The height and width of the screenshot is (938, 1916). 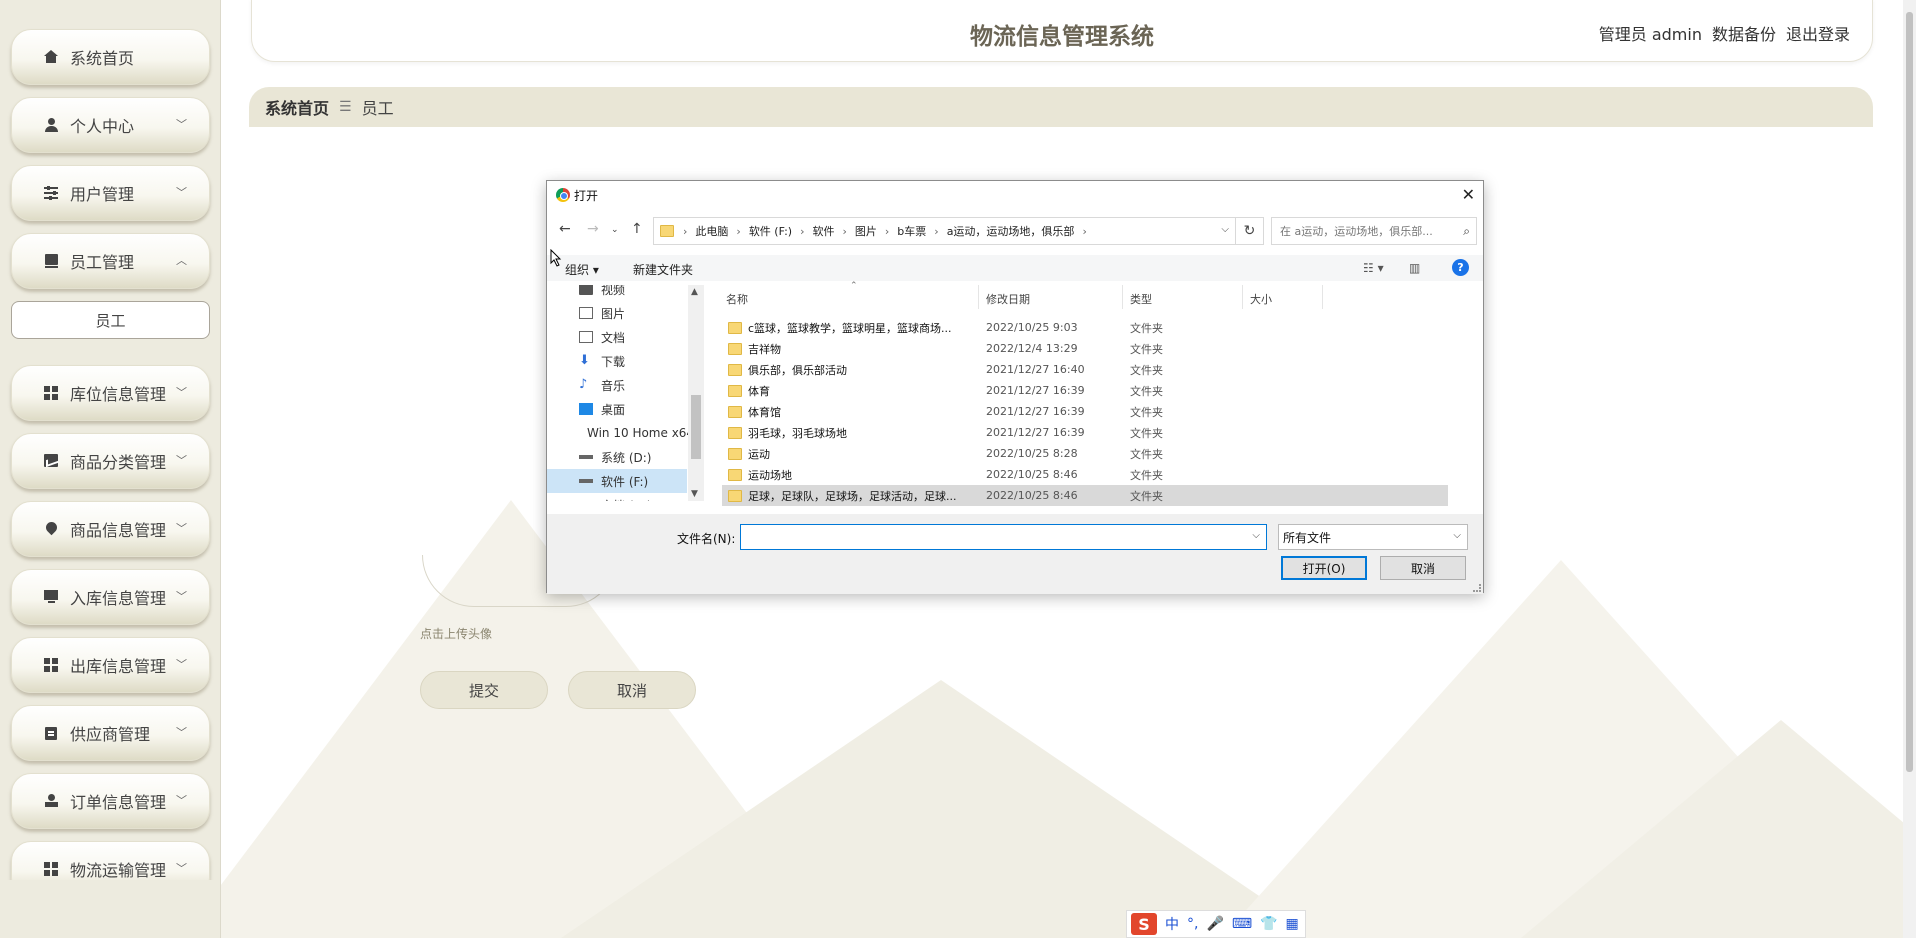 I want to click on help-icon: ?, so click(x=1460, y=267).